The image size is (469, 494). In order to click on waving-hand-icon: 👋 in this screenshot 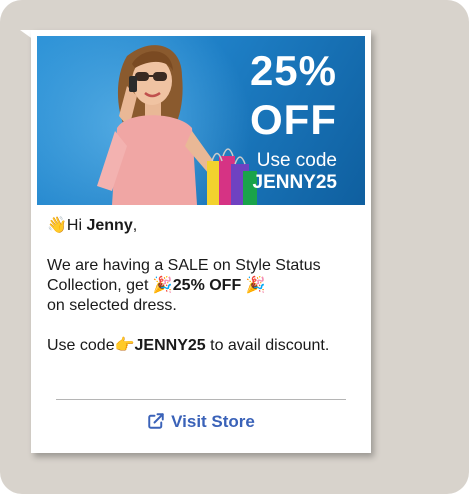, I will do `click(57, 225)`.